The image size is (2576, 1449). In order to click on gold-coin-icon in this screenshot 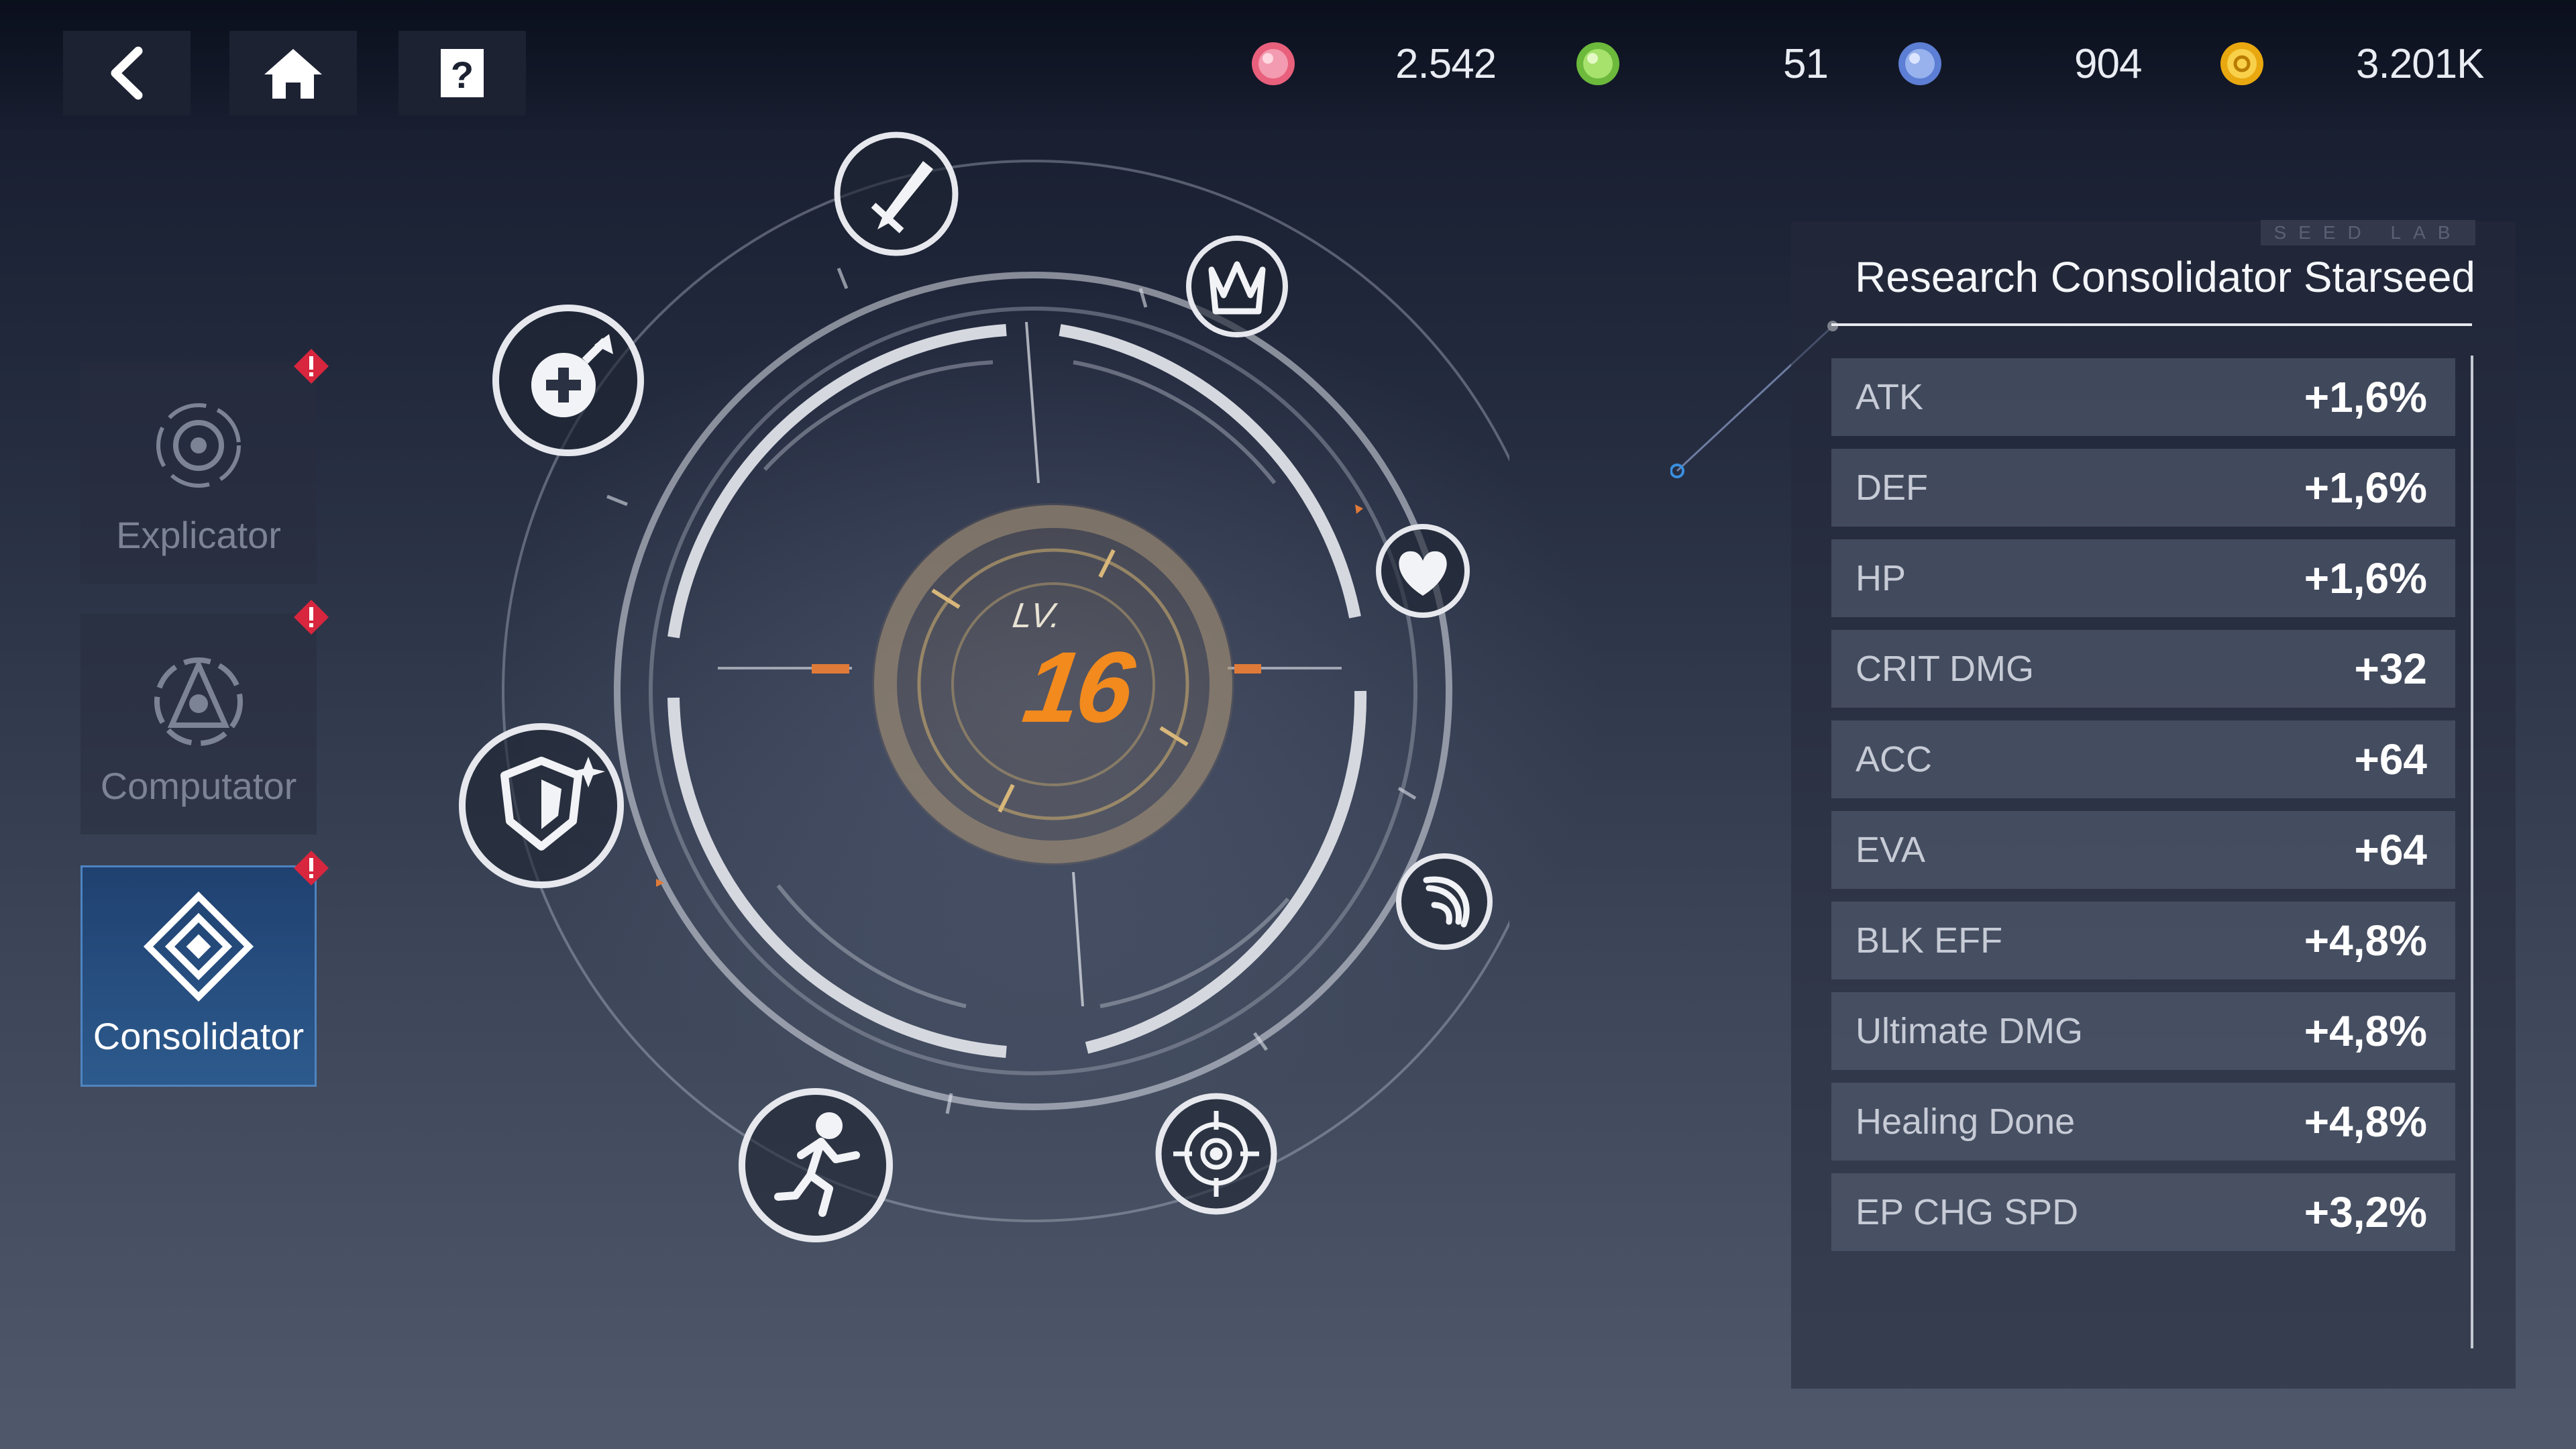, I will do `click(2241, 63)`.